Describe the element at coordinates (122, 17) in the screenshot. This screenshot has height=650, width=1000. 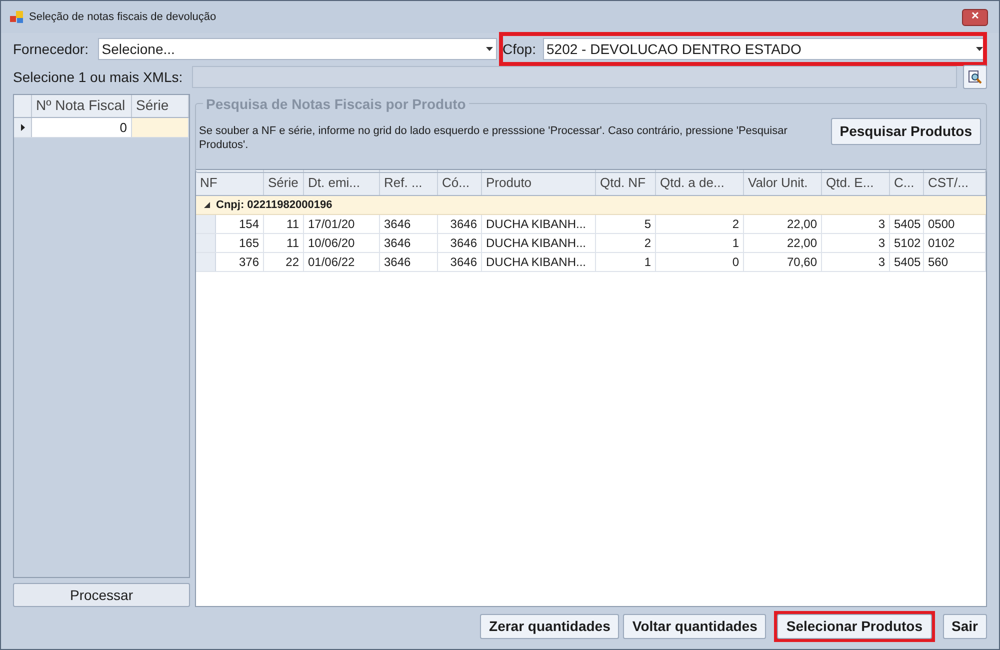
I see `window-title: Seleção de notas fiscais de devolução` at that location.